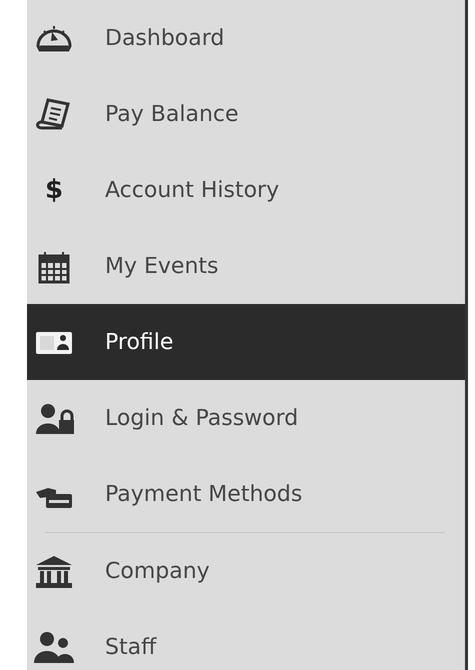  Describe the element at coordinates (246, 342) in the screenshot. I see `menu-item: Profile` at that location.